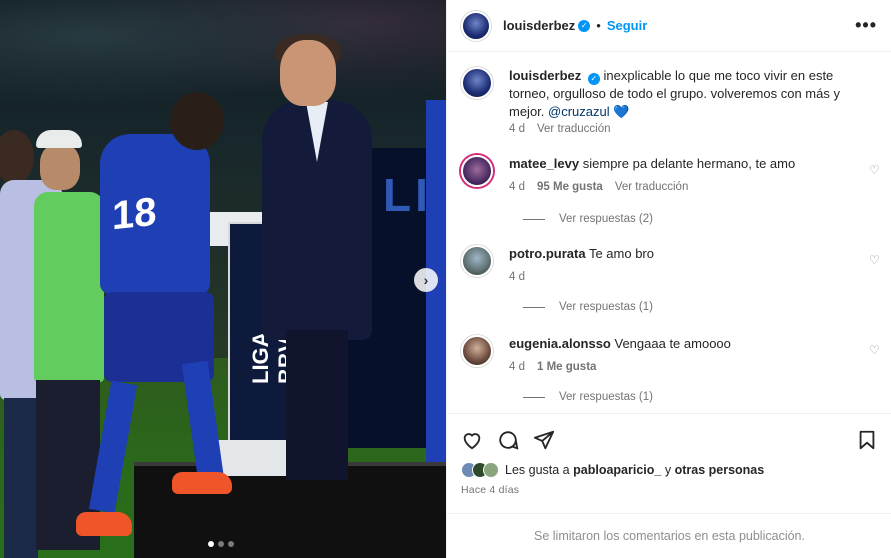 This screenshot has height=558, width=891. I want to click on caption-translate-link: Ver traducción, so click(574, 129).